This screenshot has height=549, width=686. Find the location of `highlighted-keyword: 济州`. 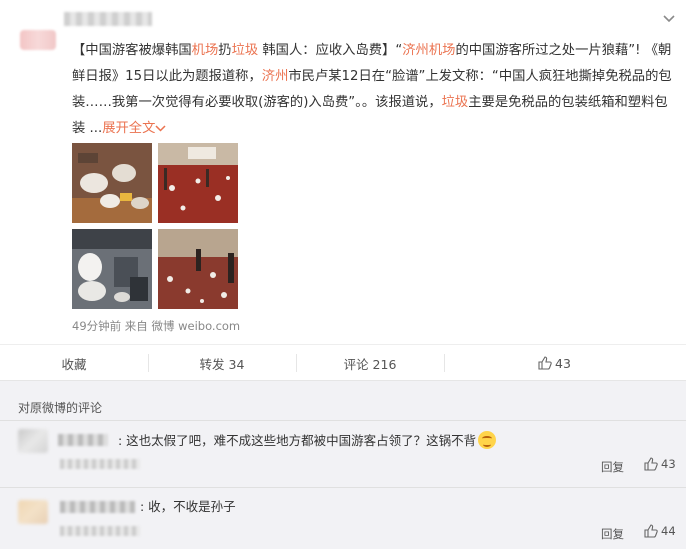

highlighted-keyword: 济州 is located at coordinates (275, 76).